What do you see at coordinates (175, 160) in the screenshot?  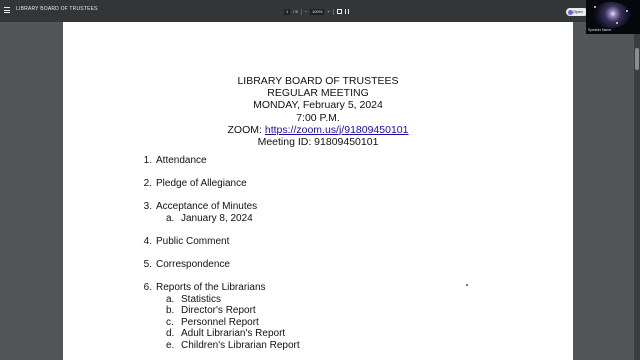 I see `agenda-item: 1. Attendance` at bounding box center [175, 160].